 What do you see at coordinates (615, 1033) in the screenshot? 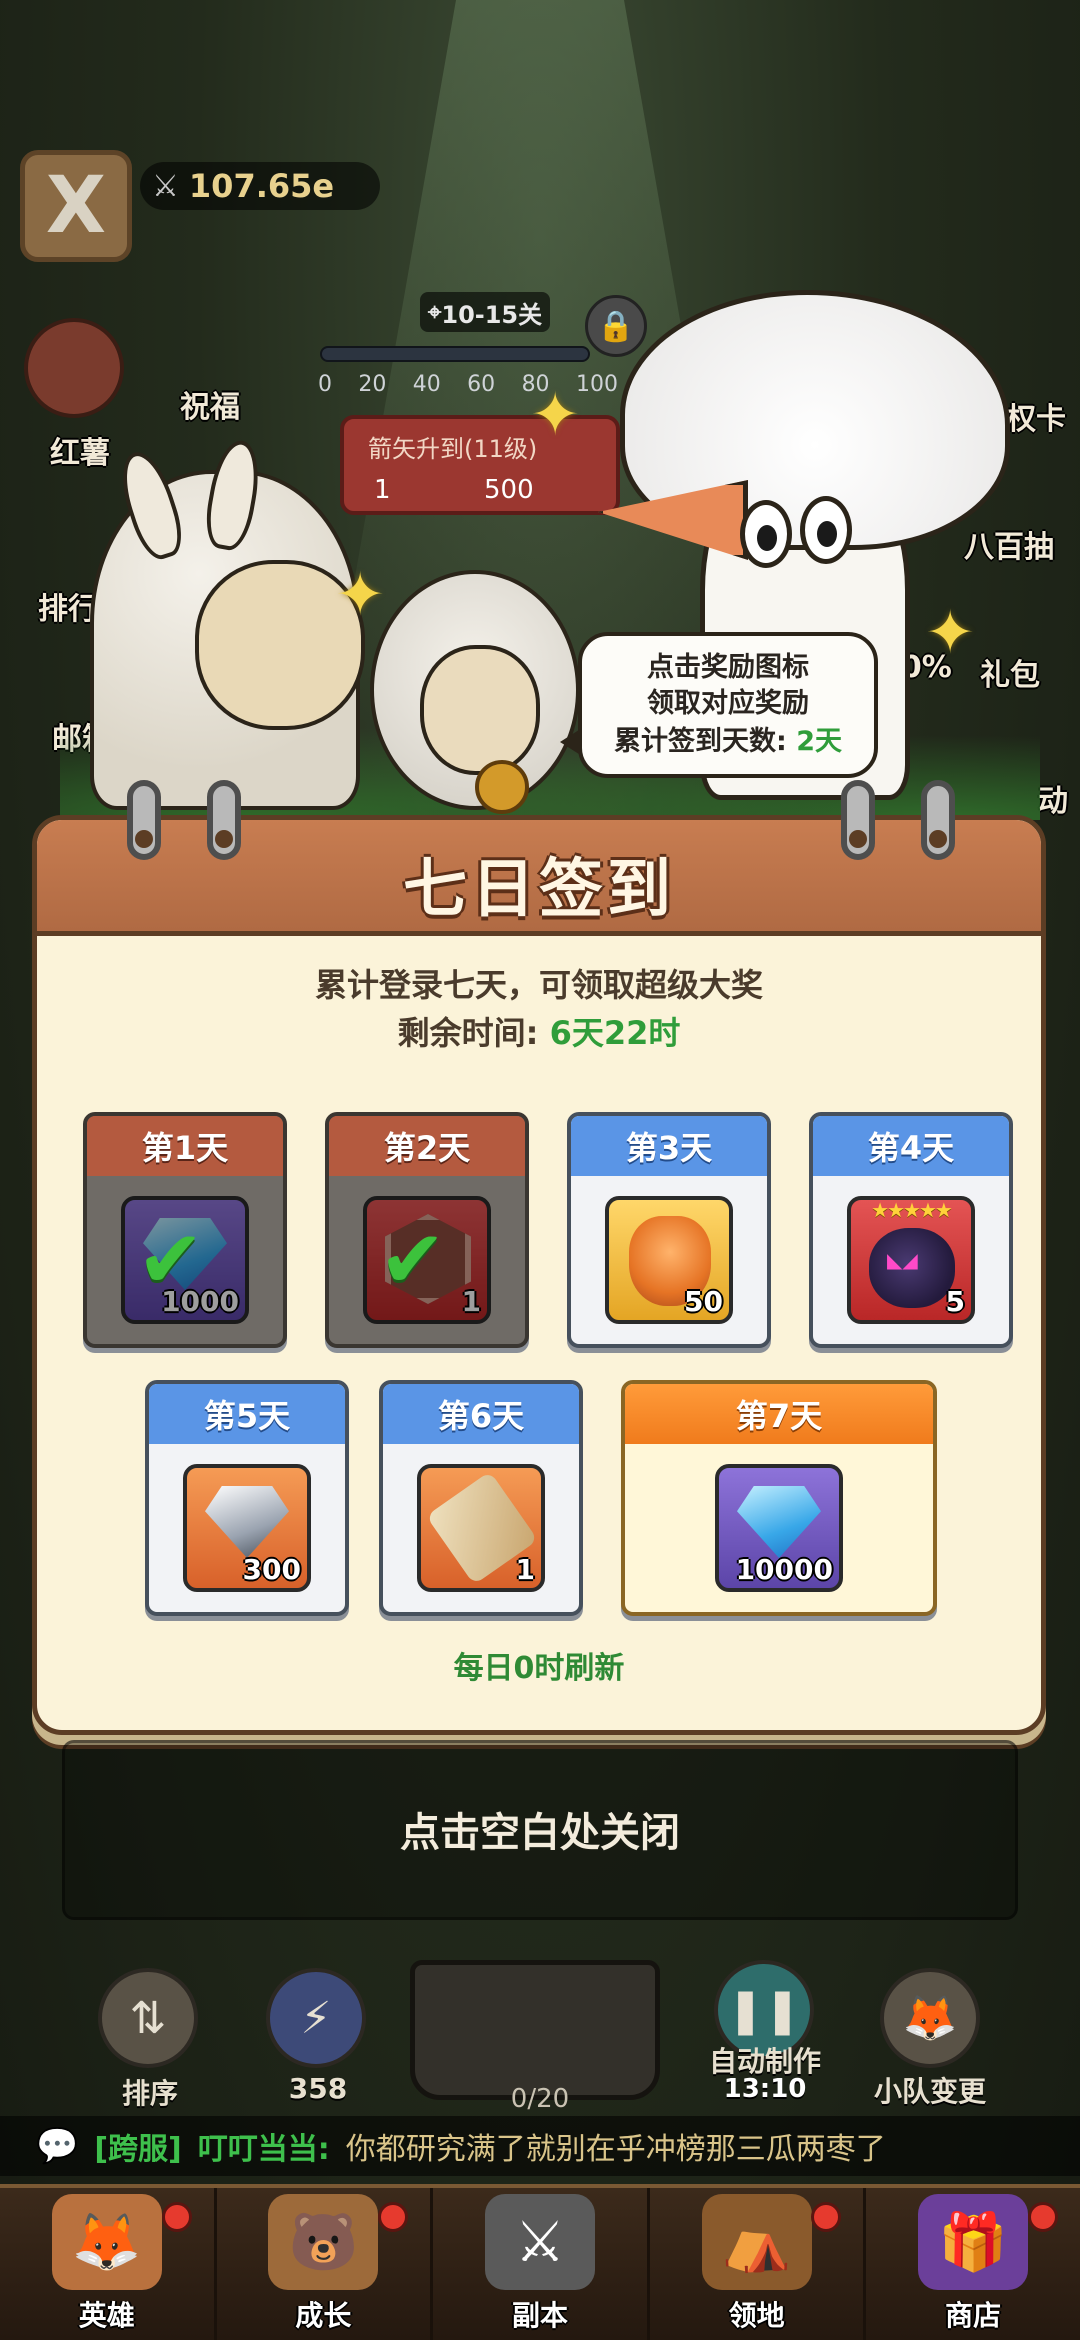
I see `remaining-time-value: 6天22时` at bounding box center [615, 1033].